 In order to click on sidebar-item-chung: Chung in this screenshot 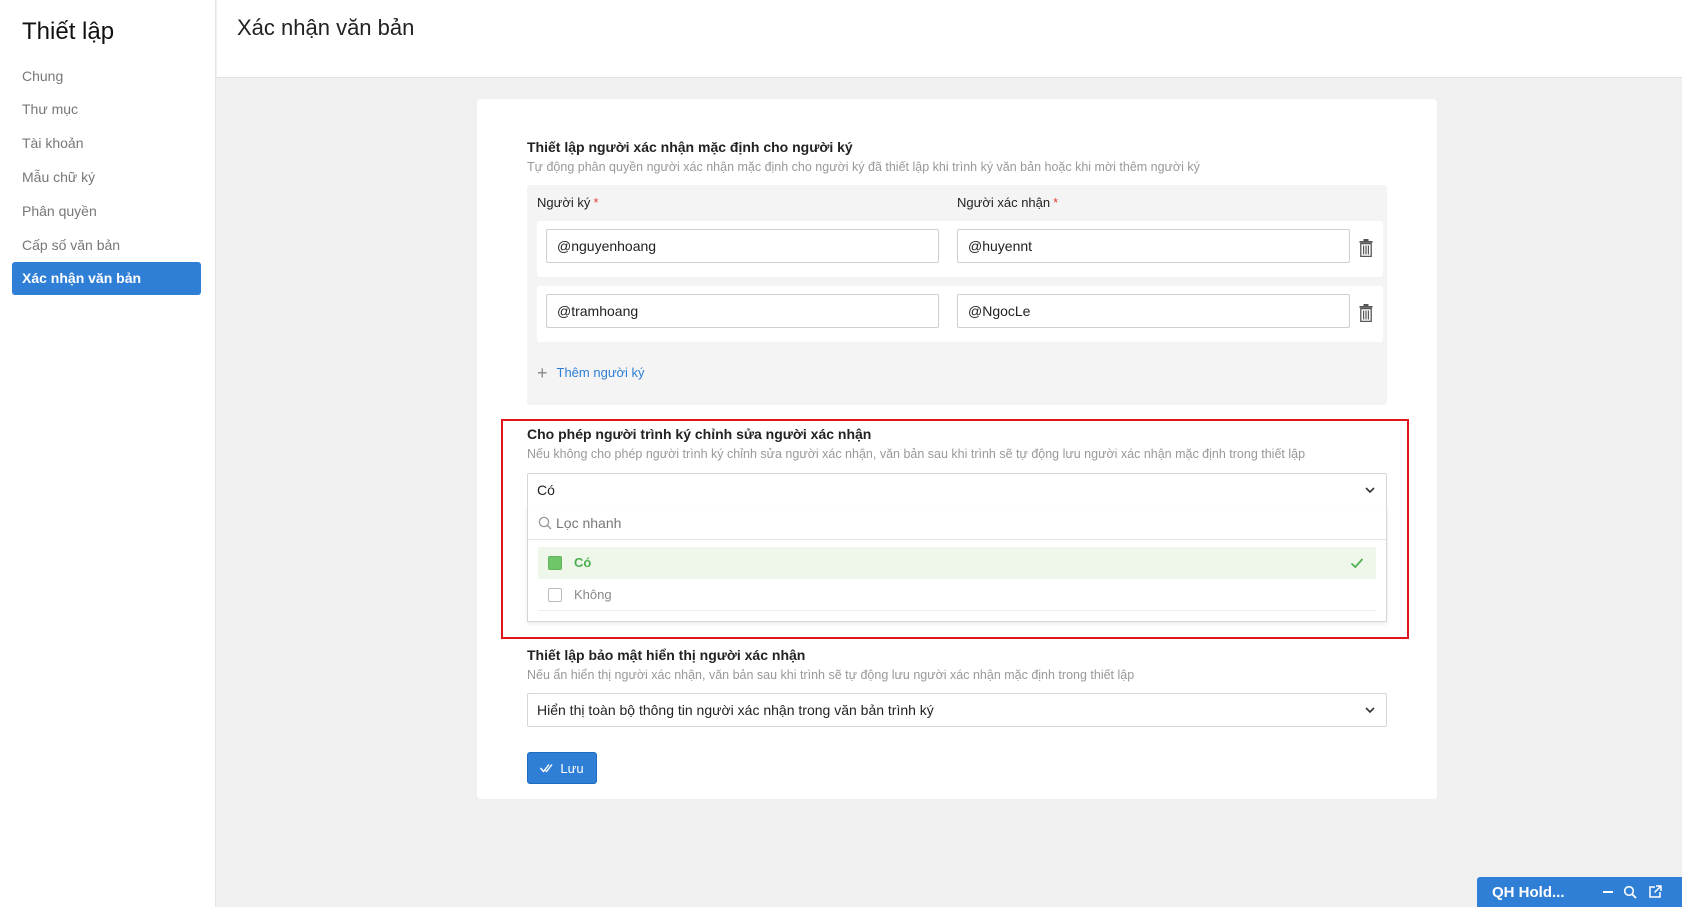, I will do `click(106, 76)`.